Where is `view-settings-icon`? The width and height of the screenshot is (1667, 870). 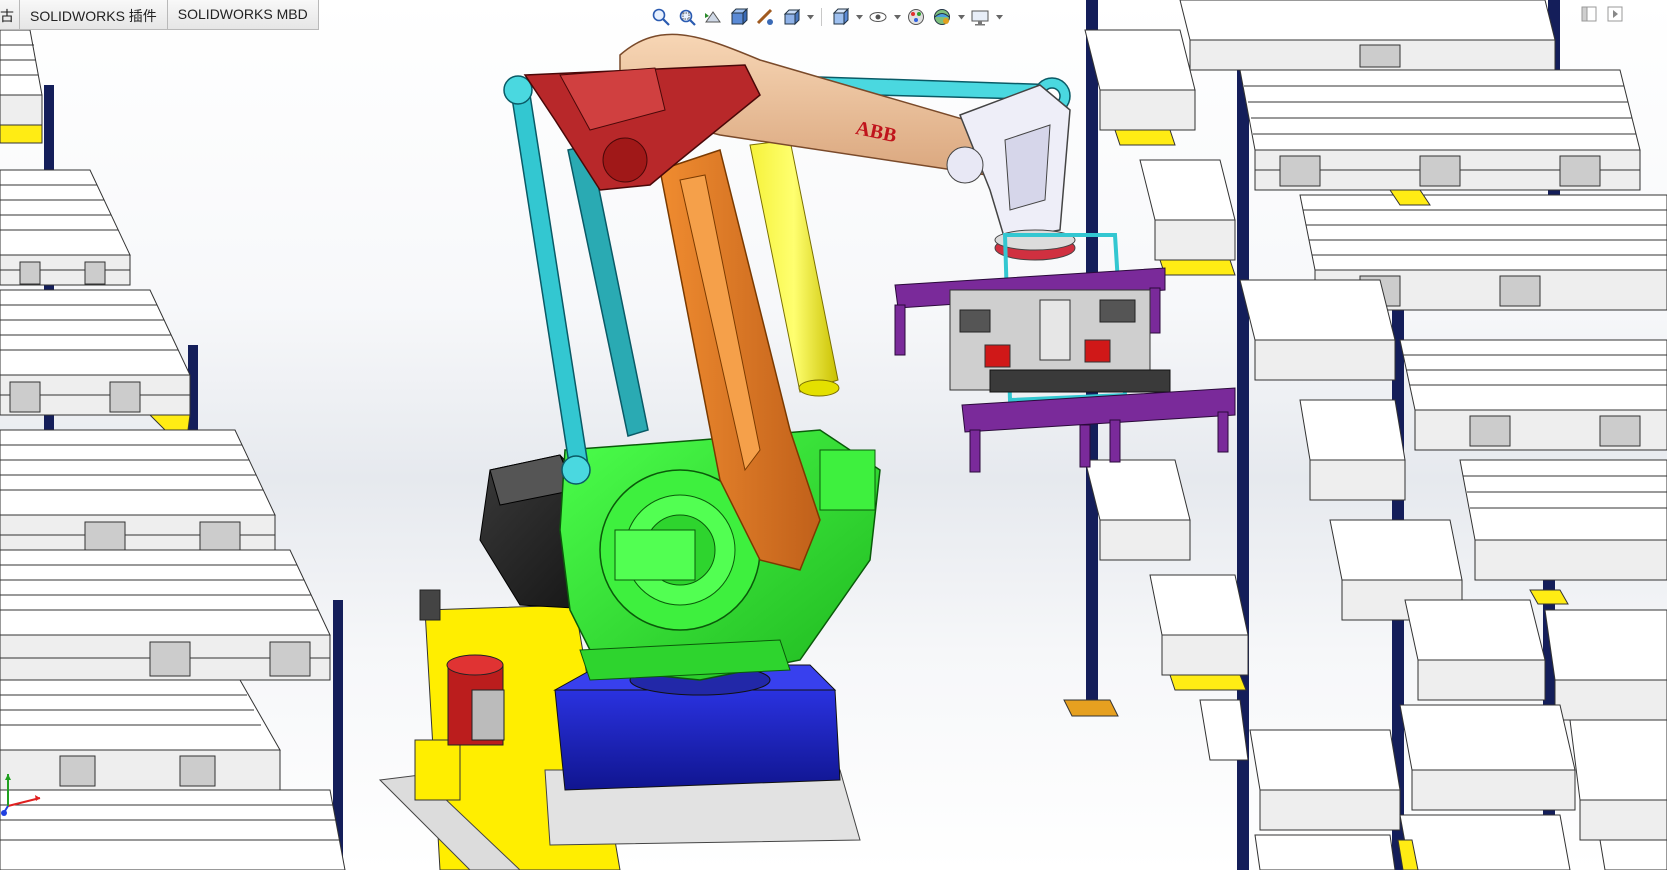 view-settings-icon is located at coordinates (980, 17).